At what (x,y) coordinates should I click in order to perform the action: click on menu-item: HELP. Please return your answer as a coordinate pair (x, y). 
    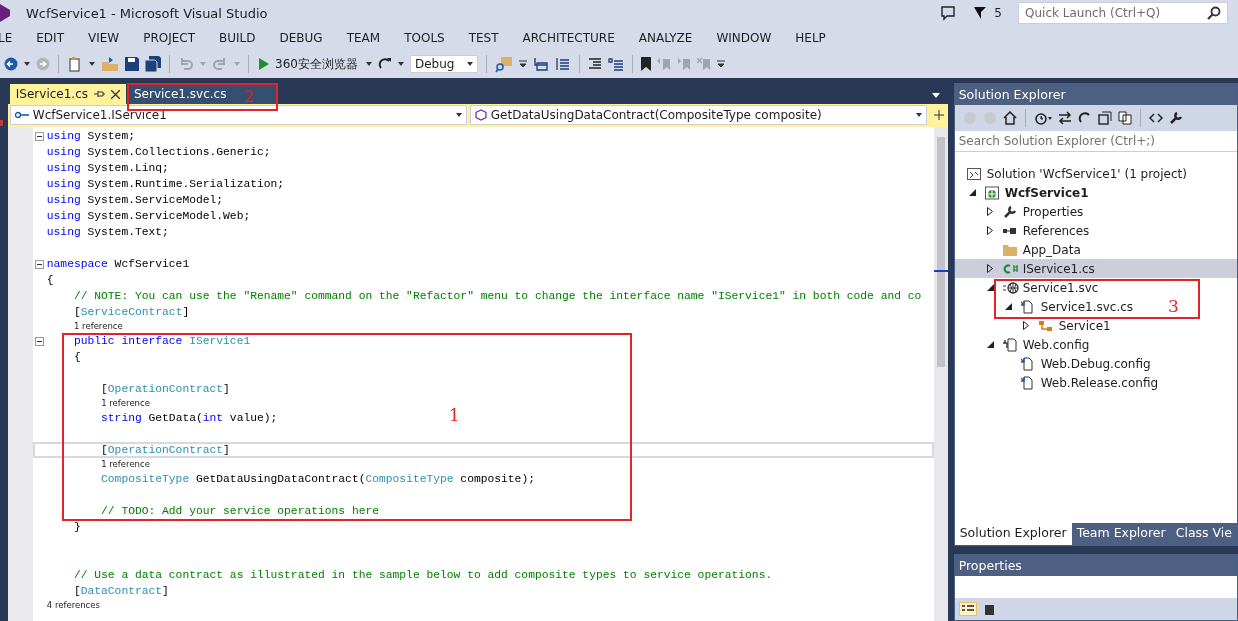
    Looking at the image, I should click on (809, 38).